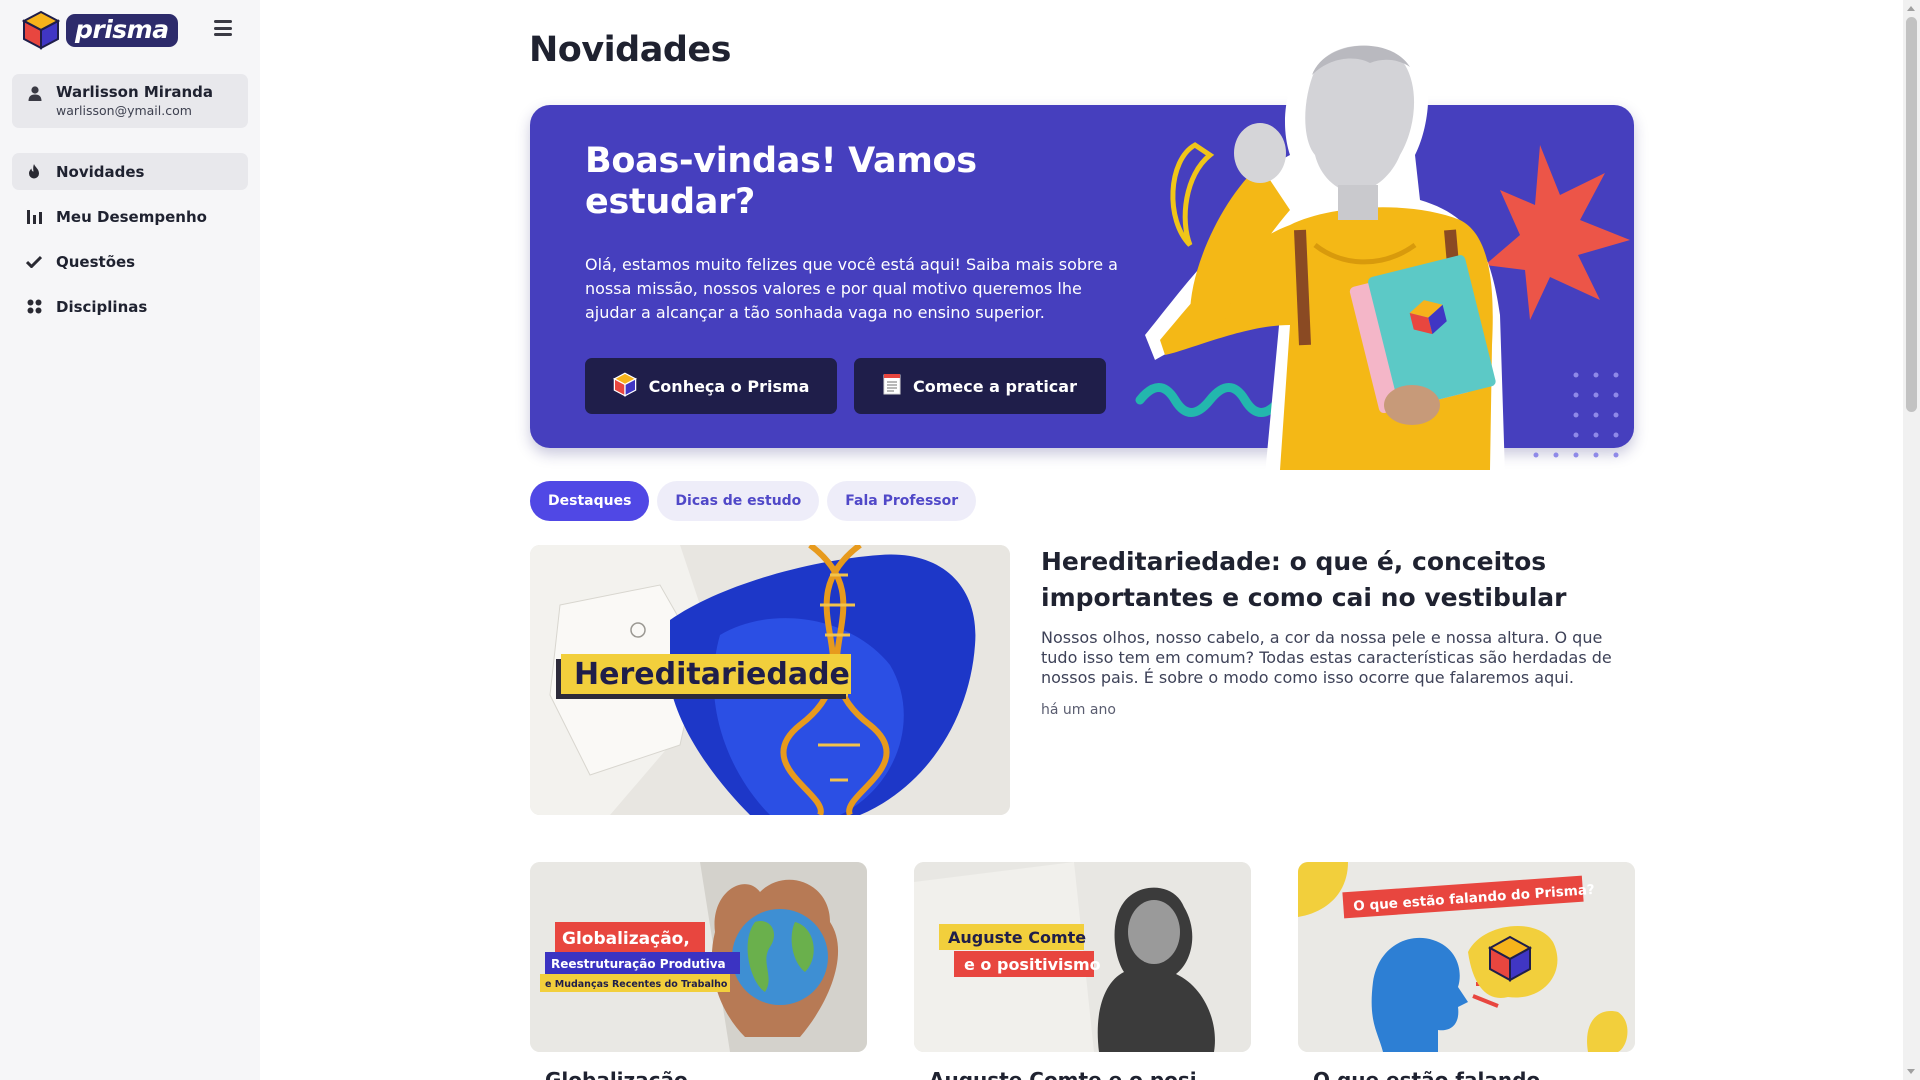  What do you see at coordinates (1017, 937) in the screenshot?
I see `card-image-line: Auguste Comte` at bounding box center [1017, 937].